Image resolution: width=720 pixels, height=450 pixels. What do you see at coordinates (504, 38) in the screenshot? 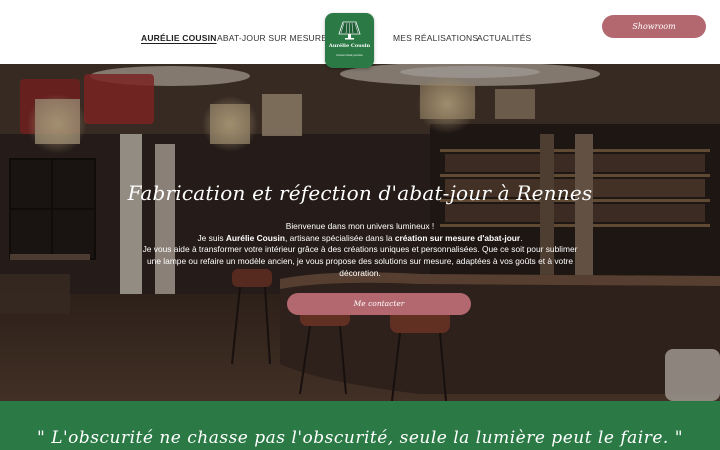
I see `nav-item-actualites: ACTUALITÉS` at bounding box center [504, 38].